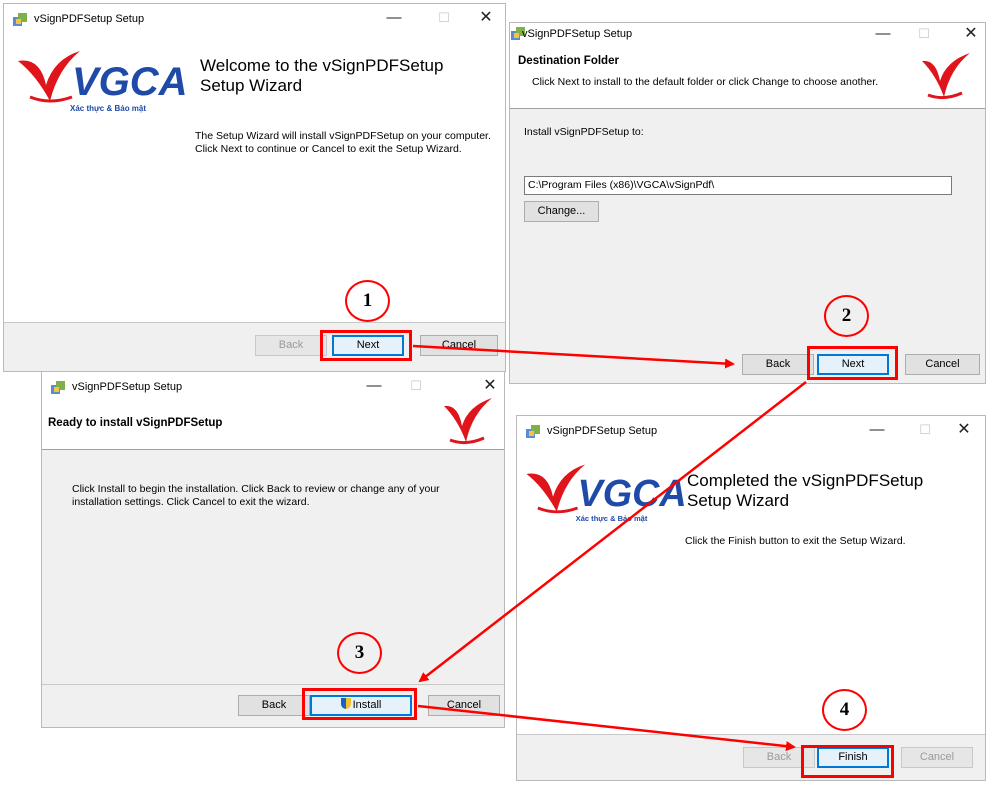 Image resolution: width=989 pixels, height=788 pixels. I want to click on dialog-footer: Back Next Cancel, so click(254, 346).